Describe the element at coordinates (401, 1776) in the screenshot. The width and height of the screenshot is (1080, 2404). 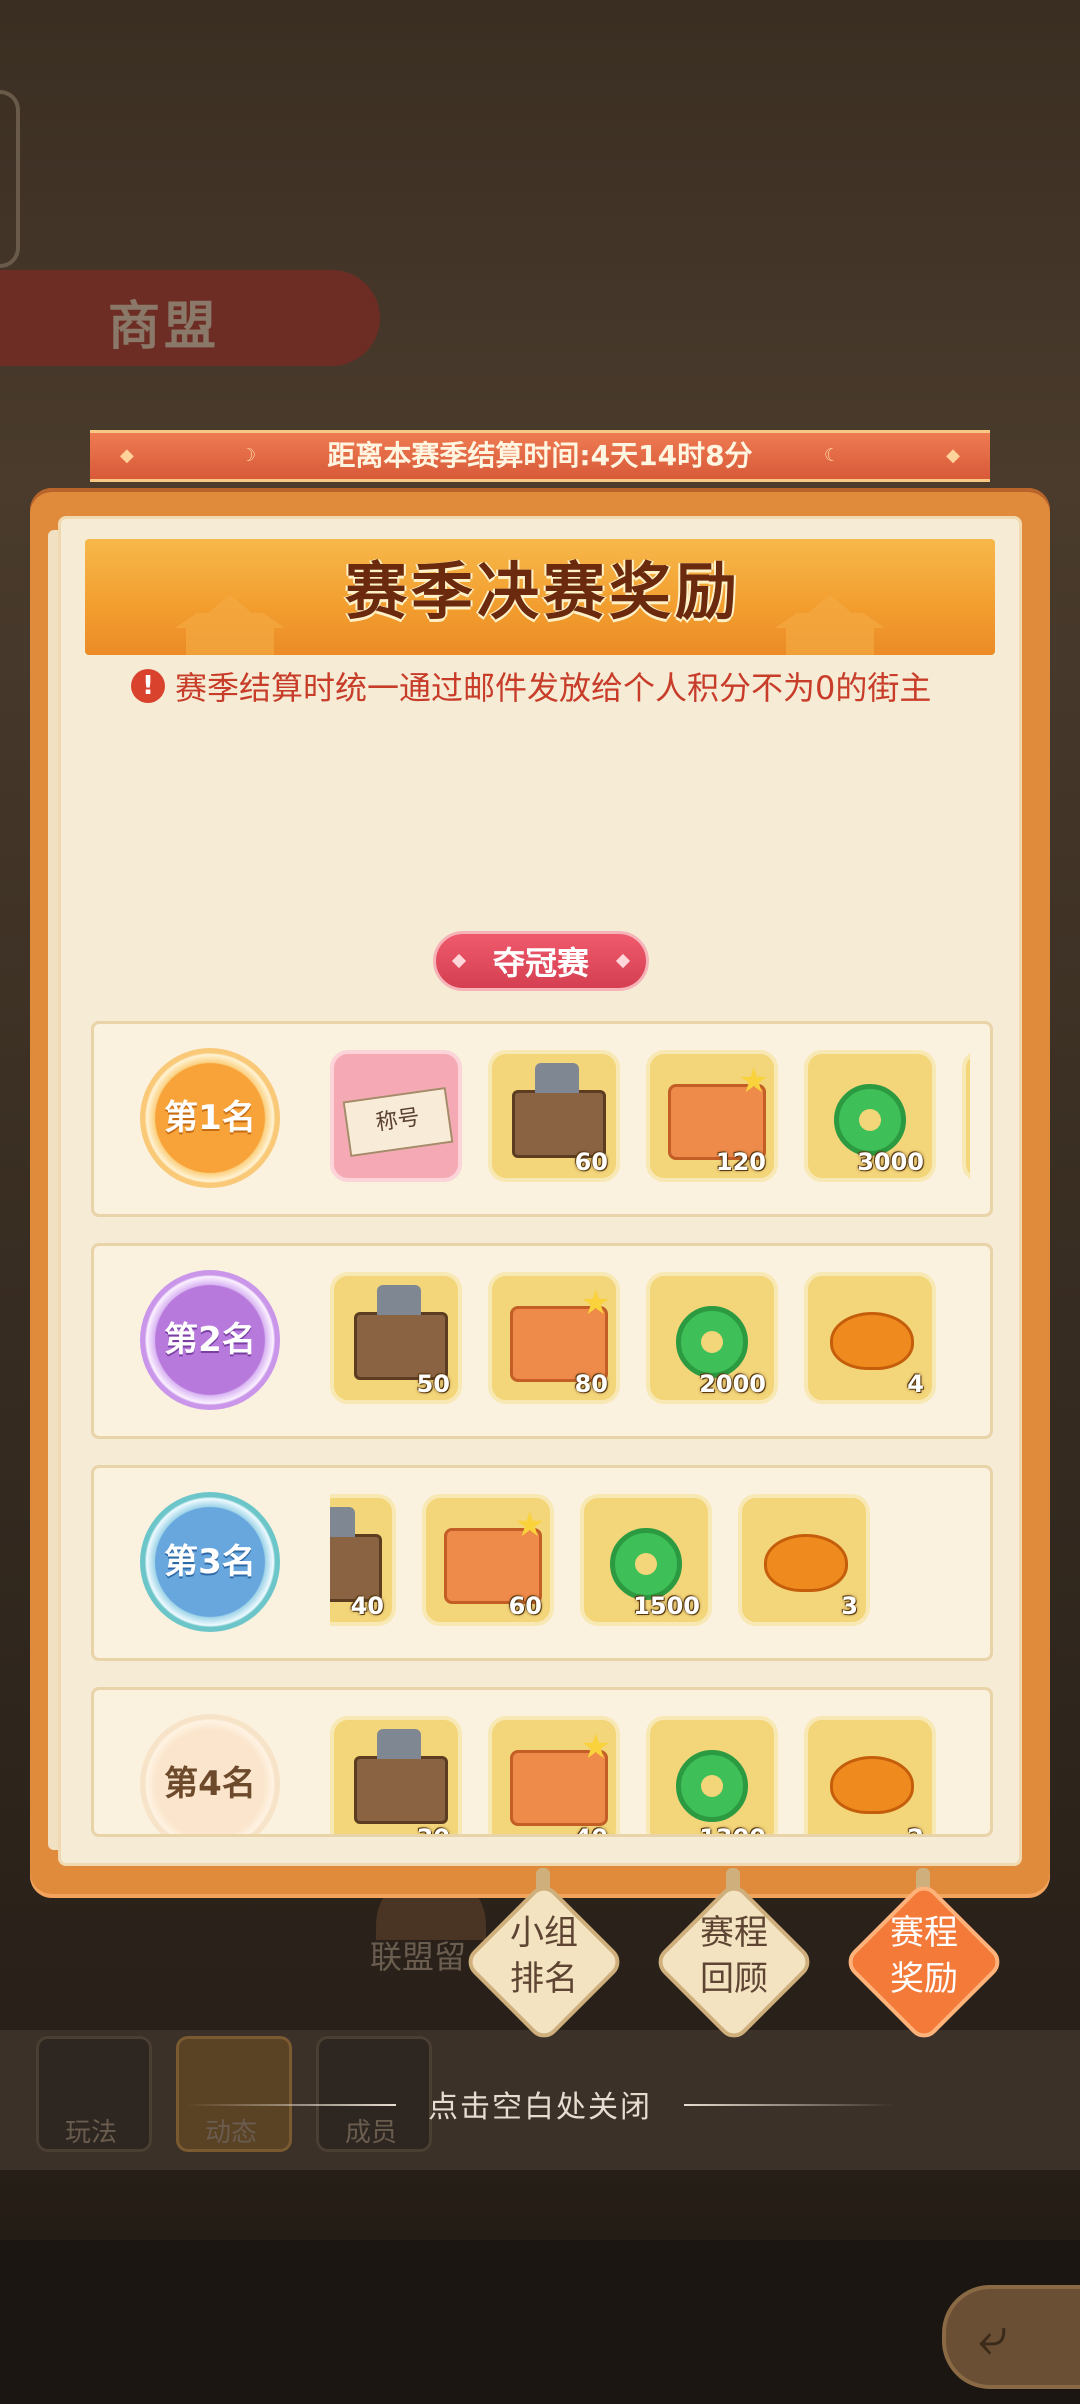
I see `toolbox-icon` at that location.